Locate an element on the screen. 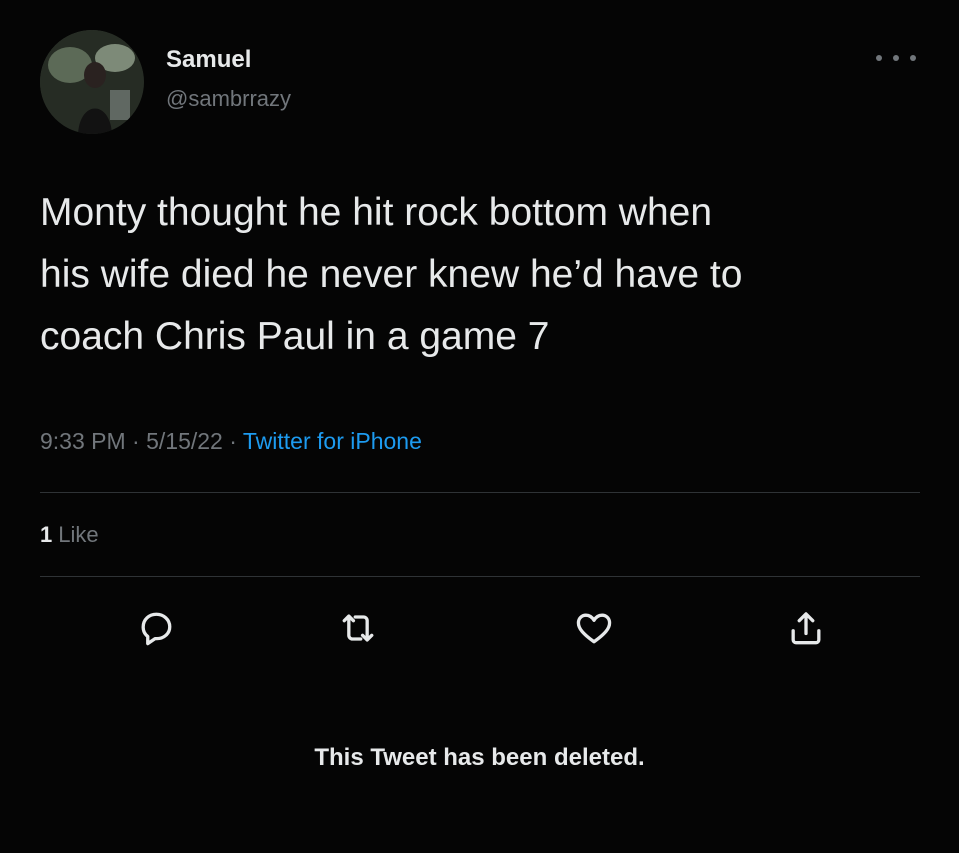 The width and height of the screenshot is (959, 853). like-label: Like is located at coordinates (78, 534).